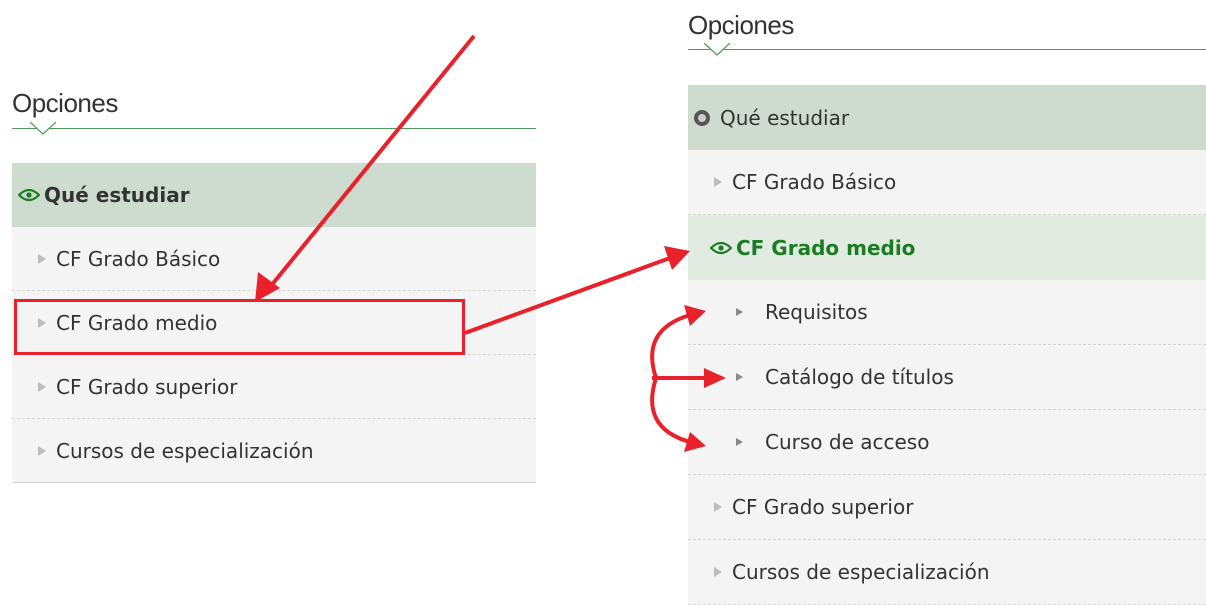 The height and width of the screenshot is (605, 1206). I want to click on submenu-item-label: Catálogo de títulos, so click(859, 377).